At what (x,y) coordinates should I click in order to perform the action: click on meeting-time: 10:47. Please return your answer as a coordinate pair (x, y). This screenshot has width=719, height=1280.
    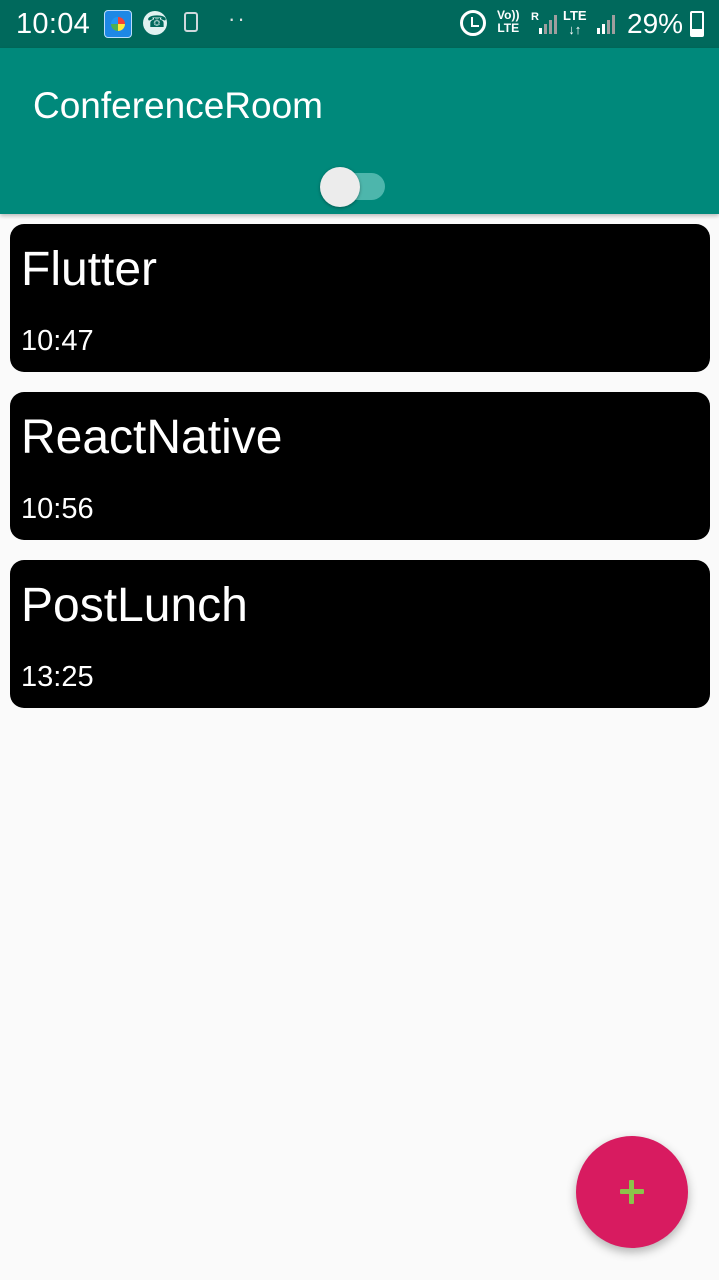
    Looking at the image, I should click on (57, 341).